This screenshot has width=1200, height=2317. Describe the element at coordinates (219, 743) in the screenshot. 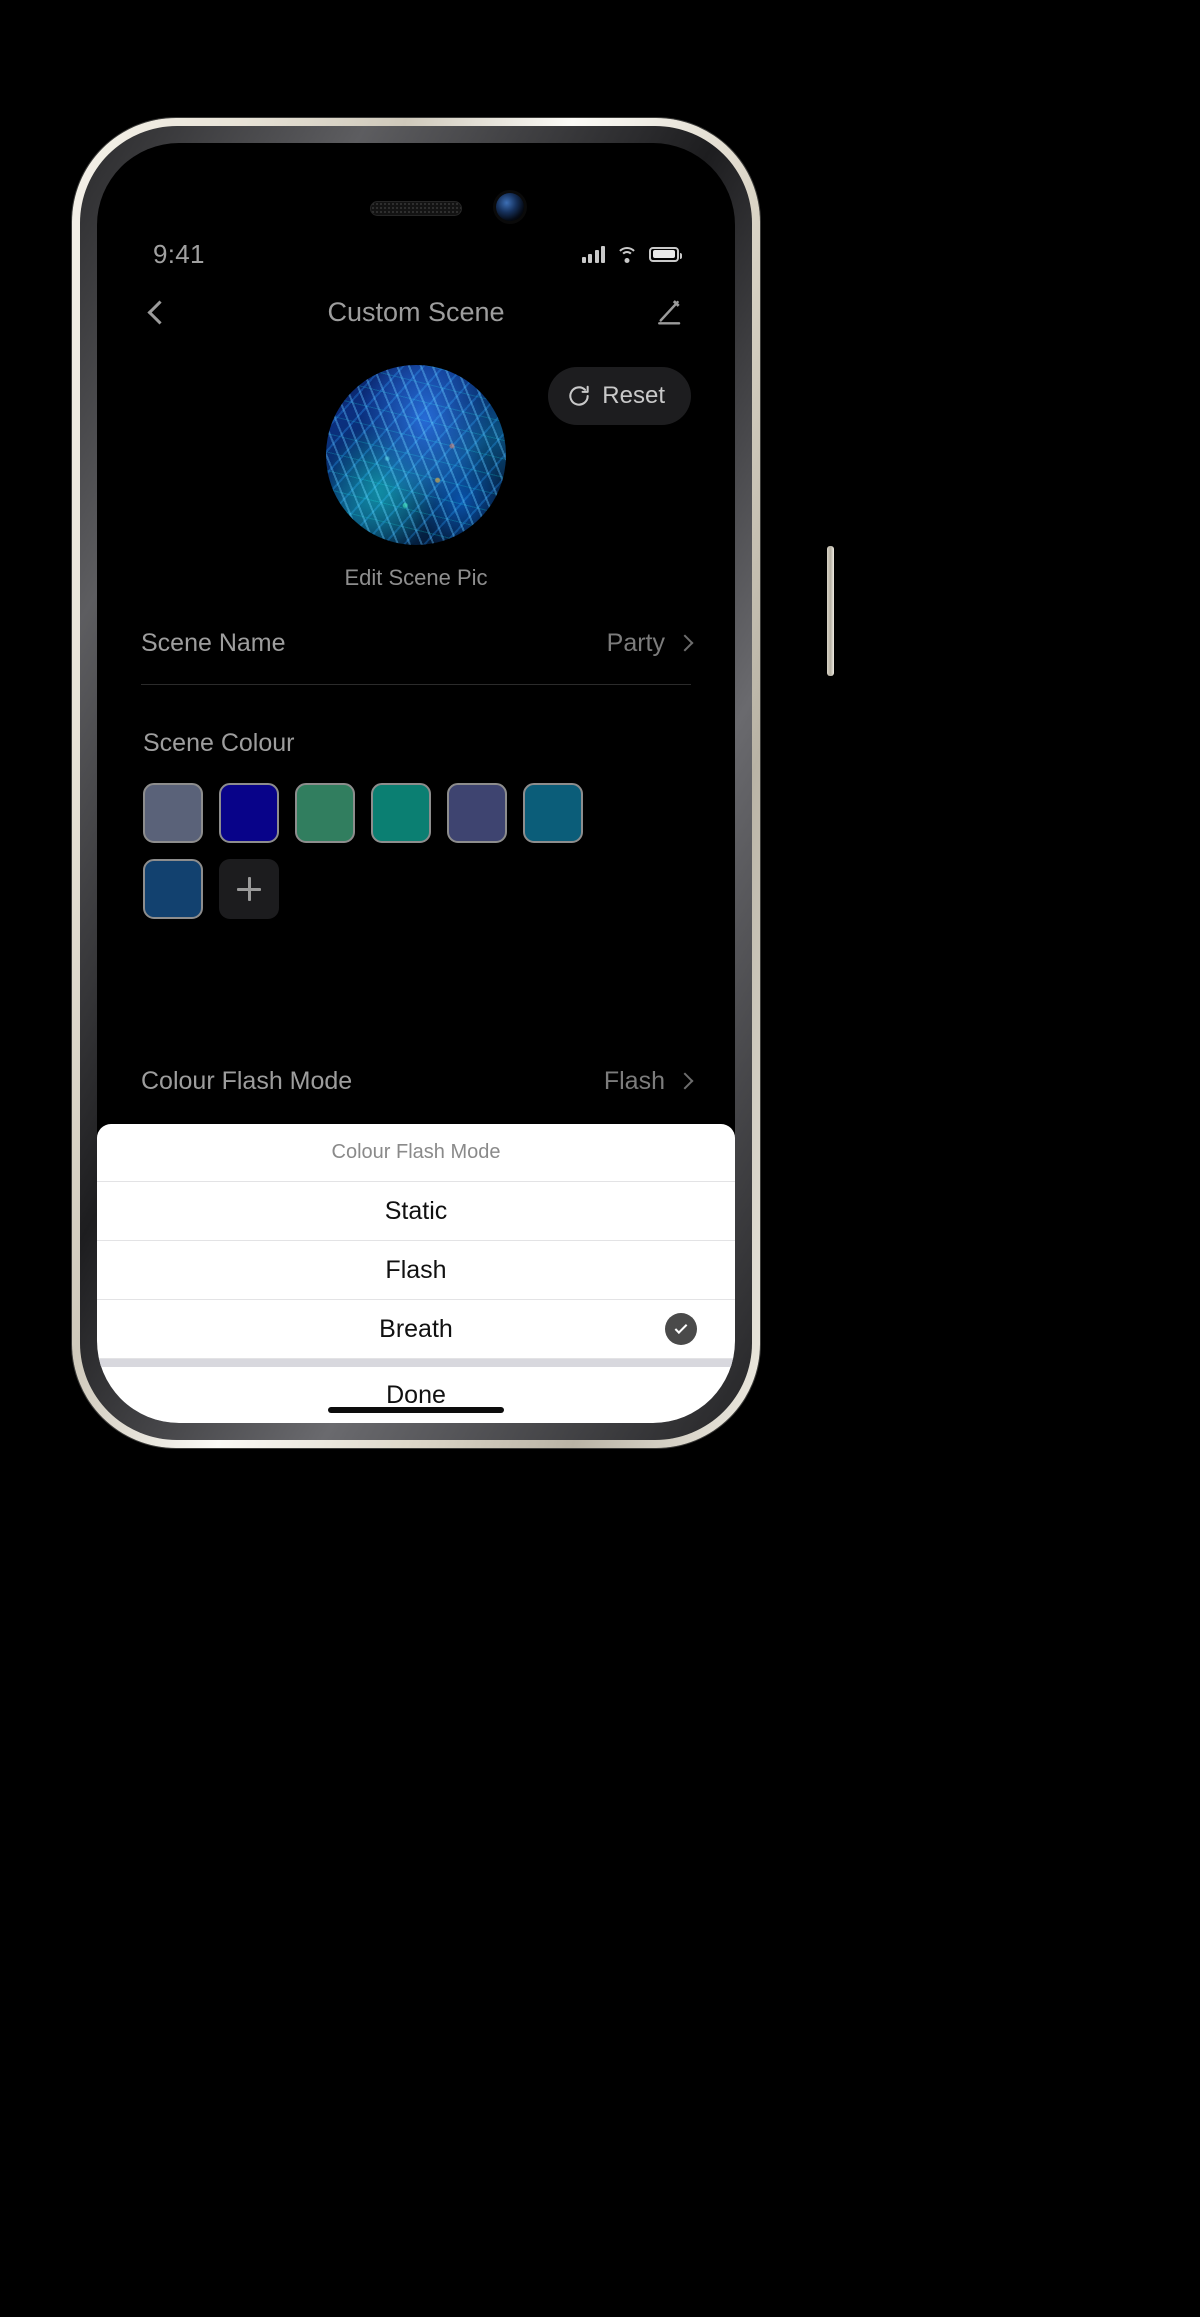

I see `scene-colour-title: Scene Colour` at that location.